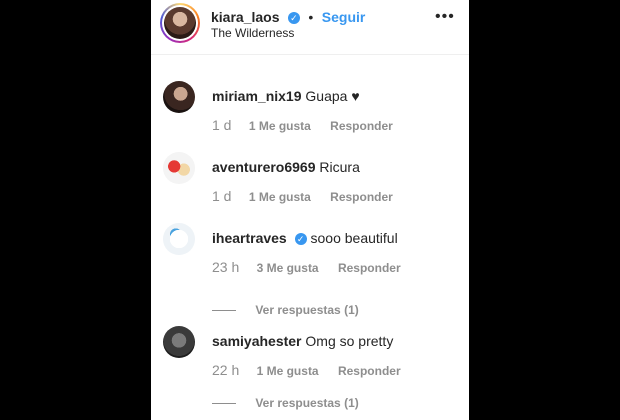  I want to click on owner-avatar, so click(180, 23).